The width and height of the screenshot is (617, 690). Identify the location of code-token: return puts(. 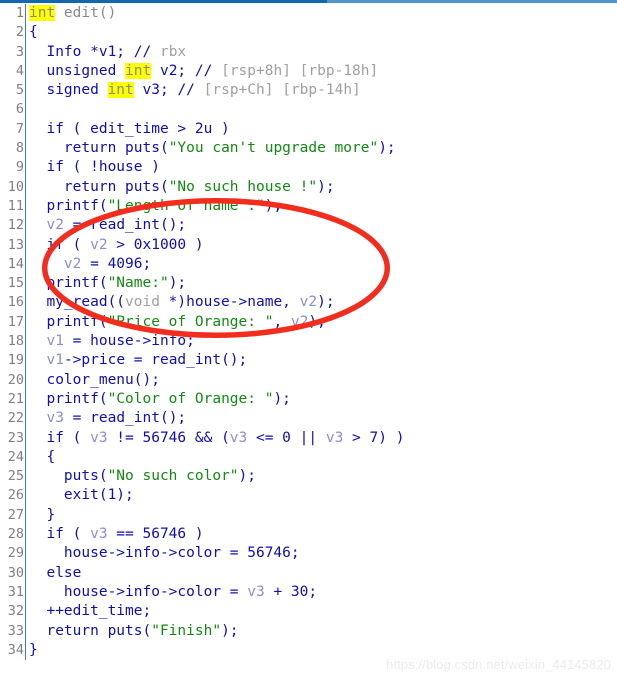
(99, 186).